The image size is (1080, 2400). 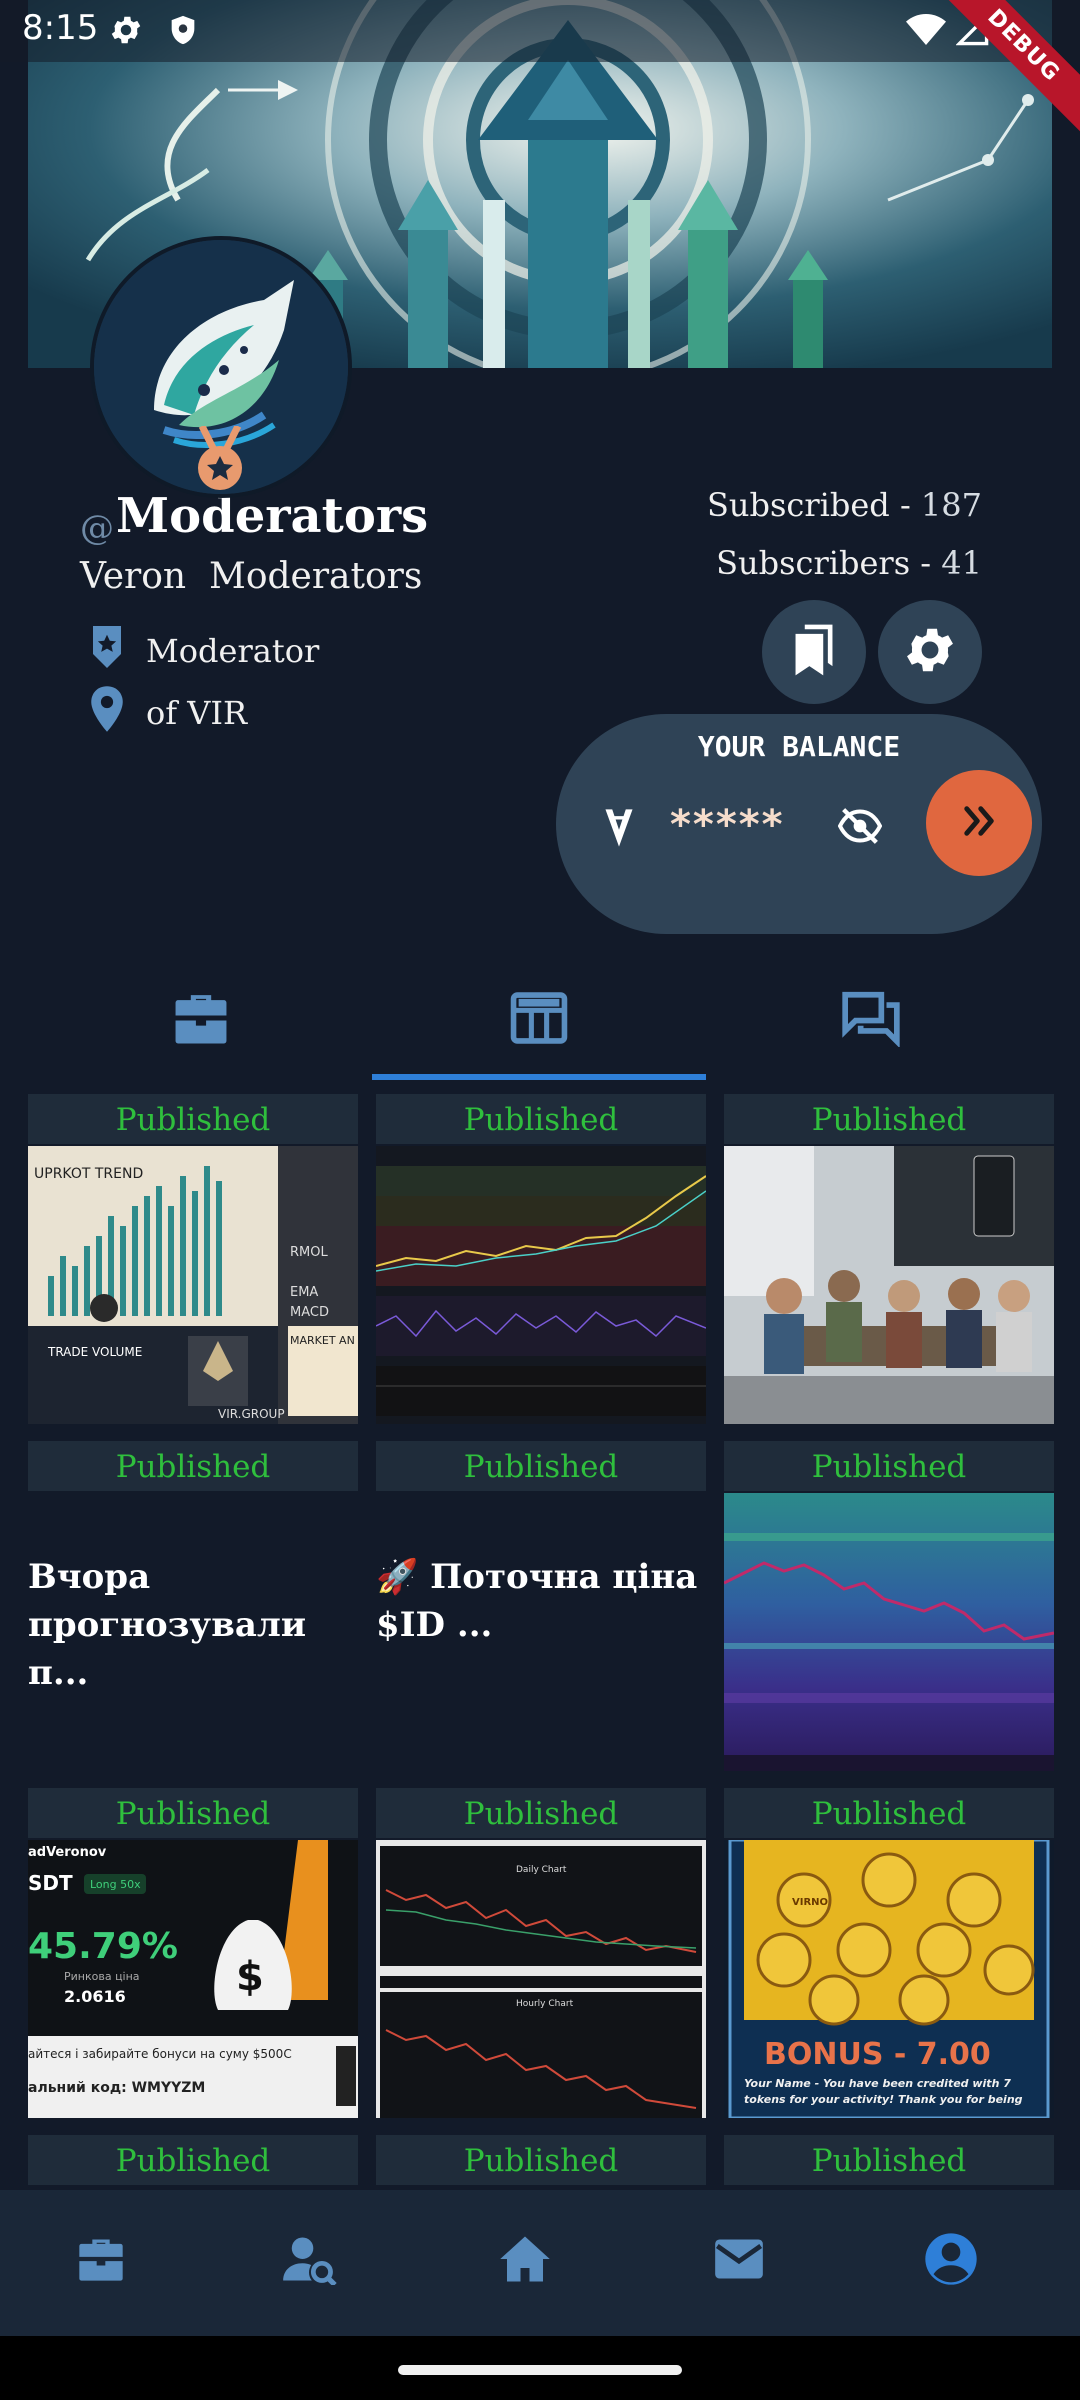 I want to click on location-pin-icon, so click(x=107, y=713).